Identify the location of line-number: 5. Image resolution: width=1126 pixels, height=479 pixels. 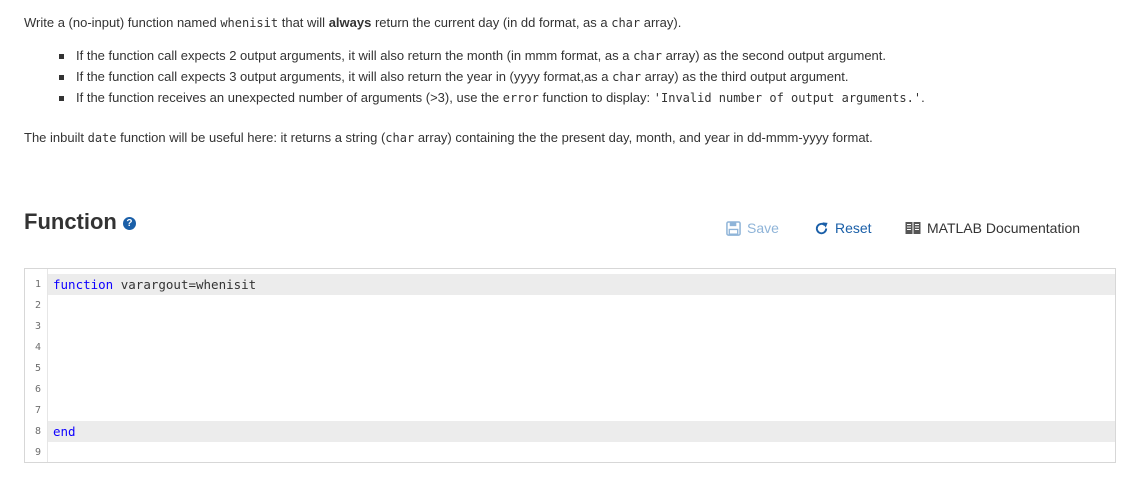
(37, 368).